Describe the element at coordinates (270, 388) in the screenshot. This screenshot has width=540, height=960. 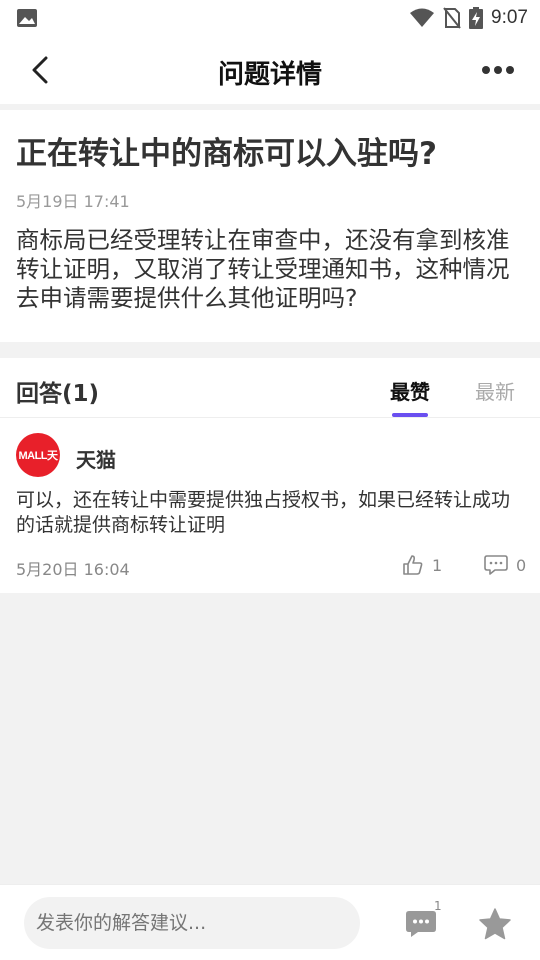
I see `answers-header: 回答(1) 最赞 最新` at that location.